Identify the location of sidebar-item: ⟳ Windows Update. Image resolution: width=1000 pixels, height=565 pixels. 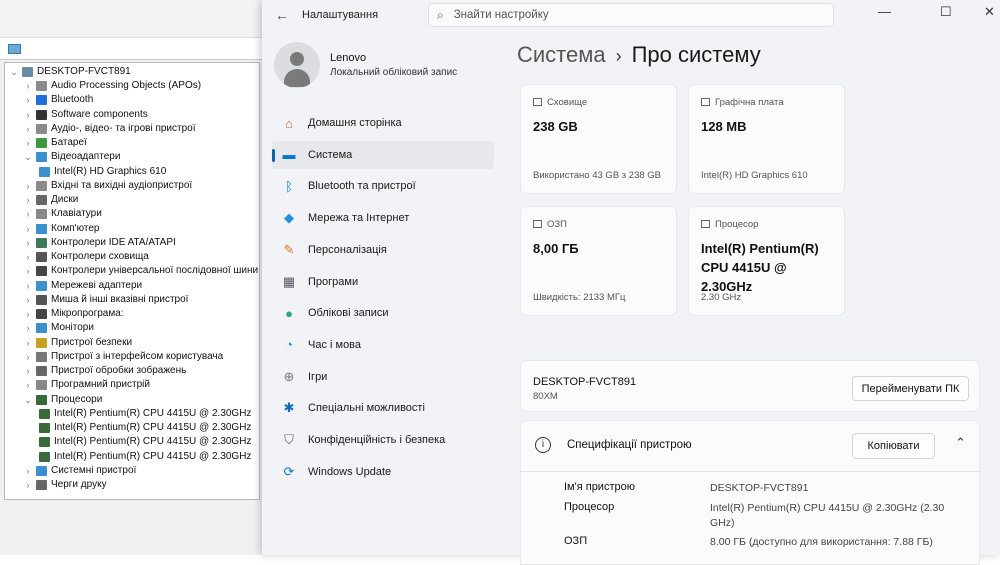
(383, 472).